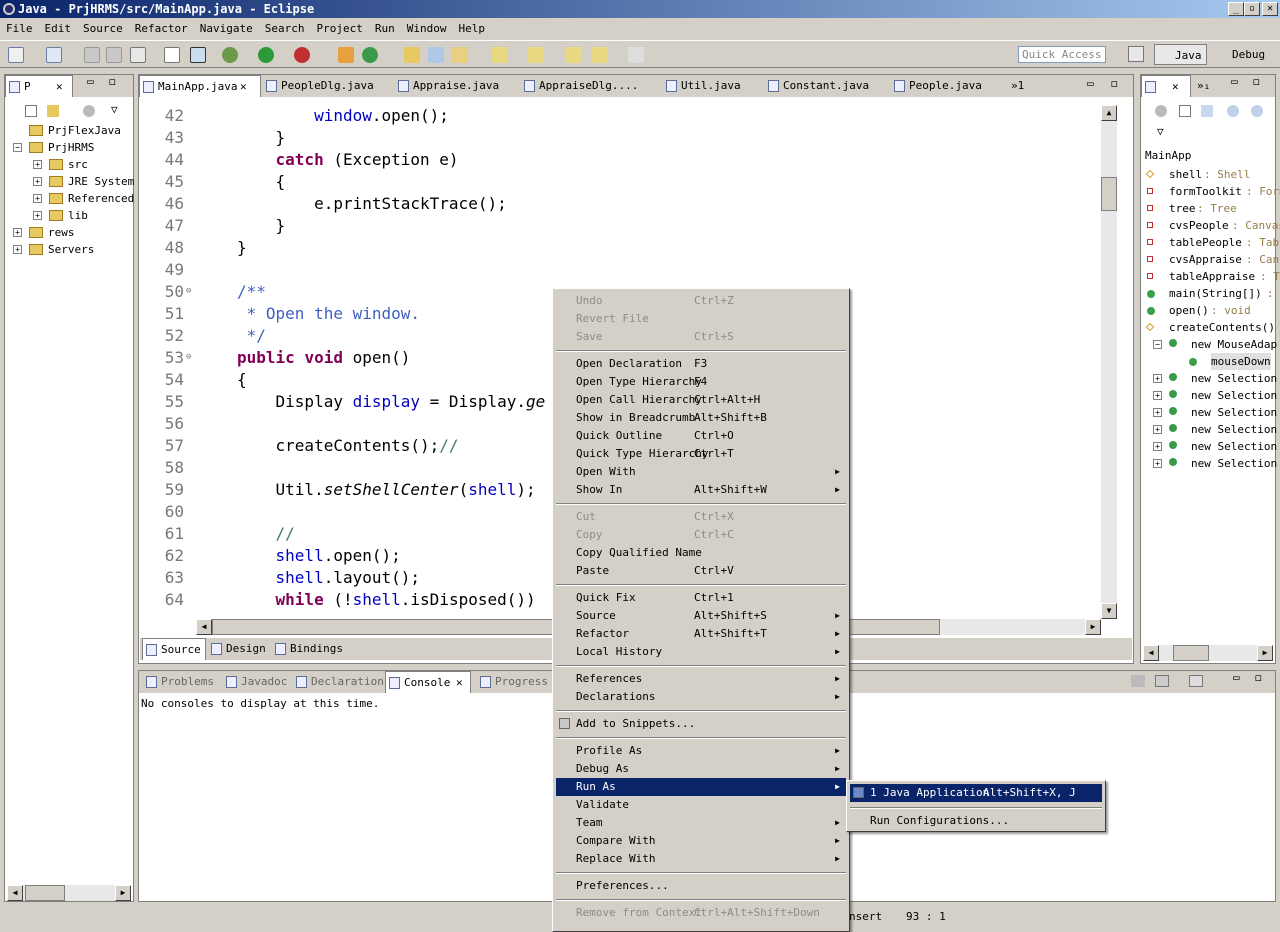 The height and width of the screenshot is (932, 1280). Describe the element at coordinates (949, 86) in the screenshot. I see `editor-tab: People.java` at that location.